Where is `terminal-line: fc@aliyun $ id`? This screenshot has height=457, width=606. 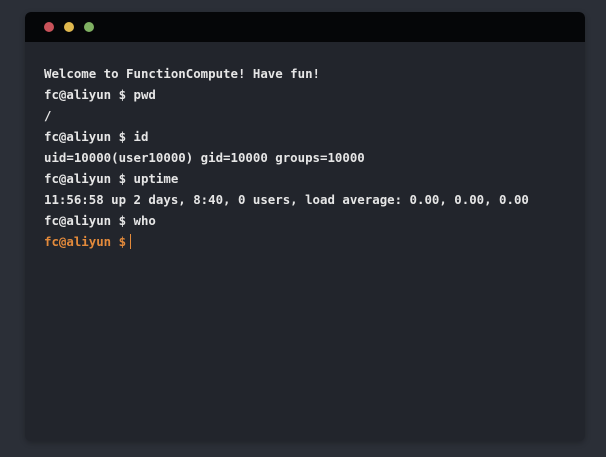
terminal-line: fc@aliyun $ id is located at coordinates (96, 136).